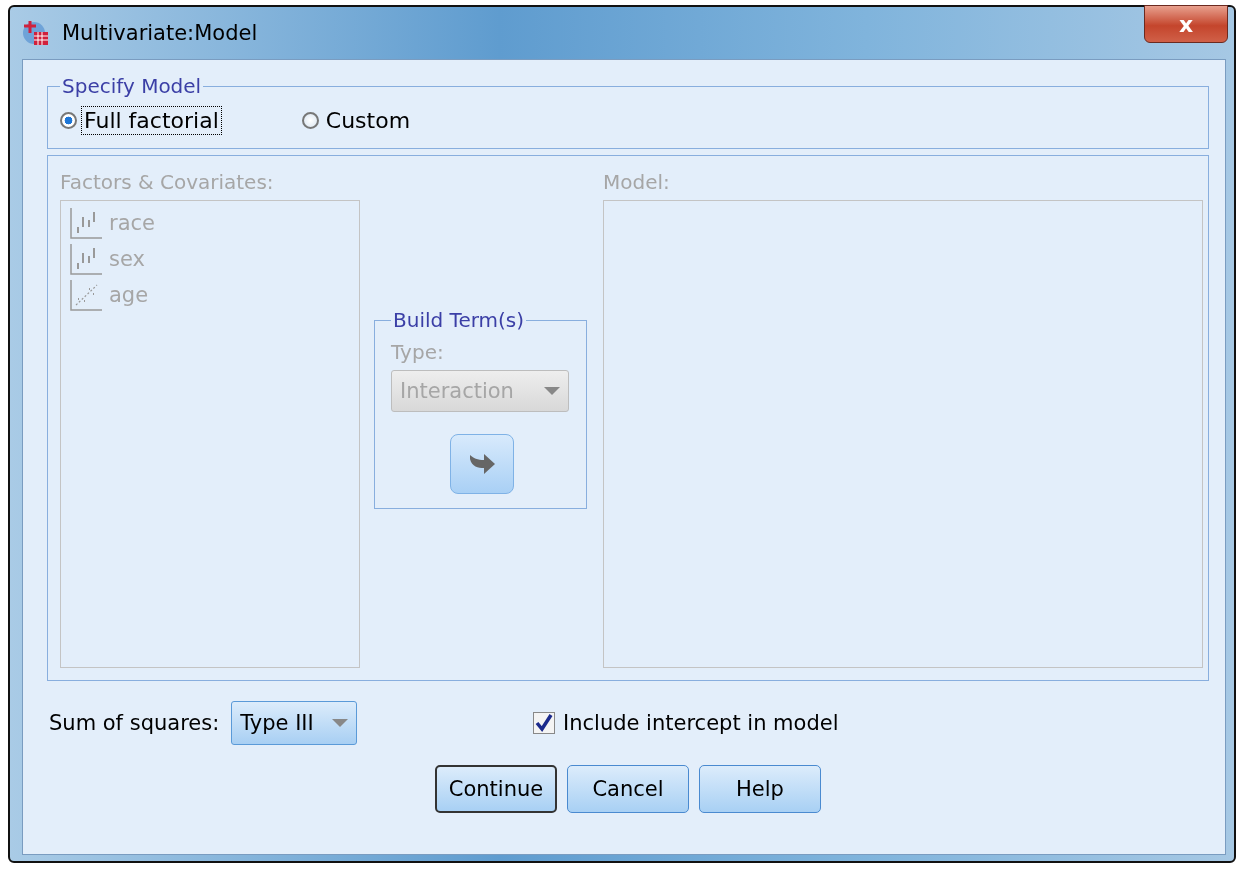  What do you see at coordinates (701, 723) in the screenshot?
I see `checkbox-label: Include intercept in model` at bounding box center [701, 723].